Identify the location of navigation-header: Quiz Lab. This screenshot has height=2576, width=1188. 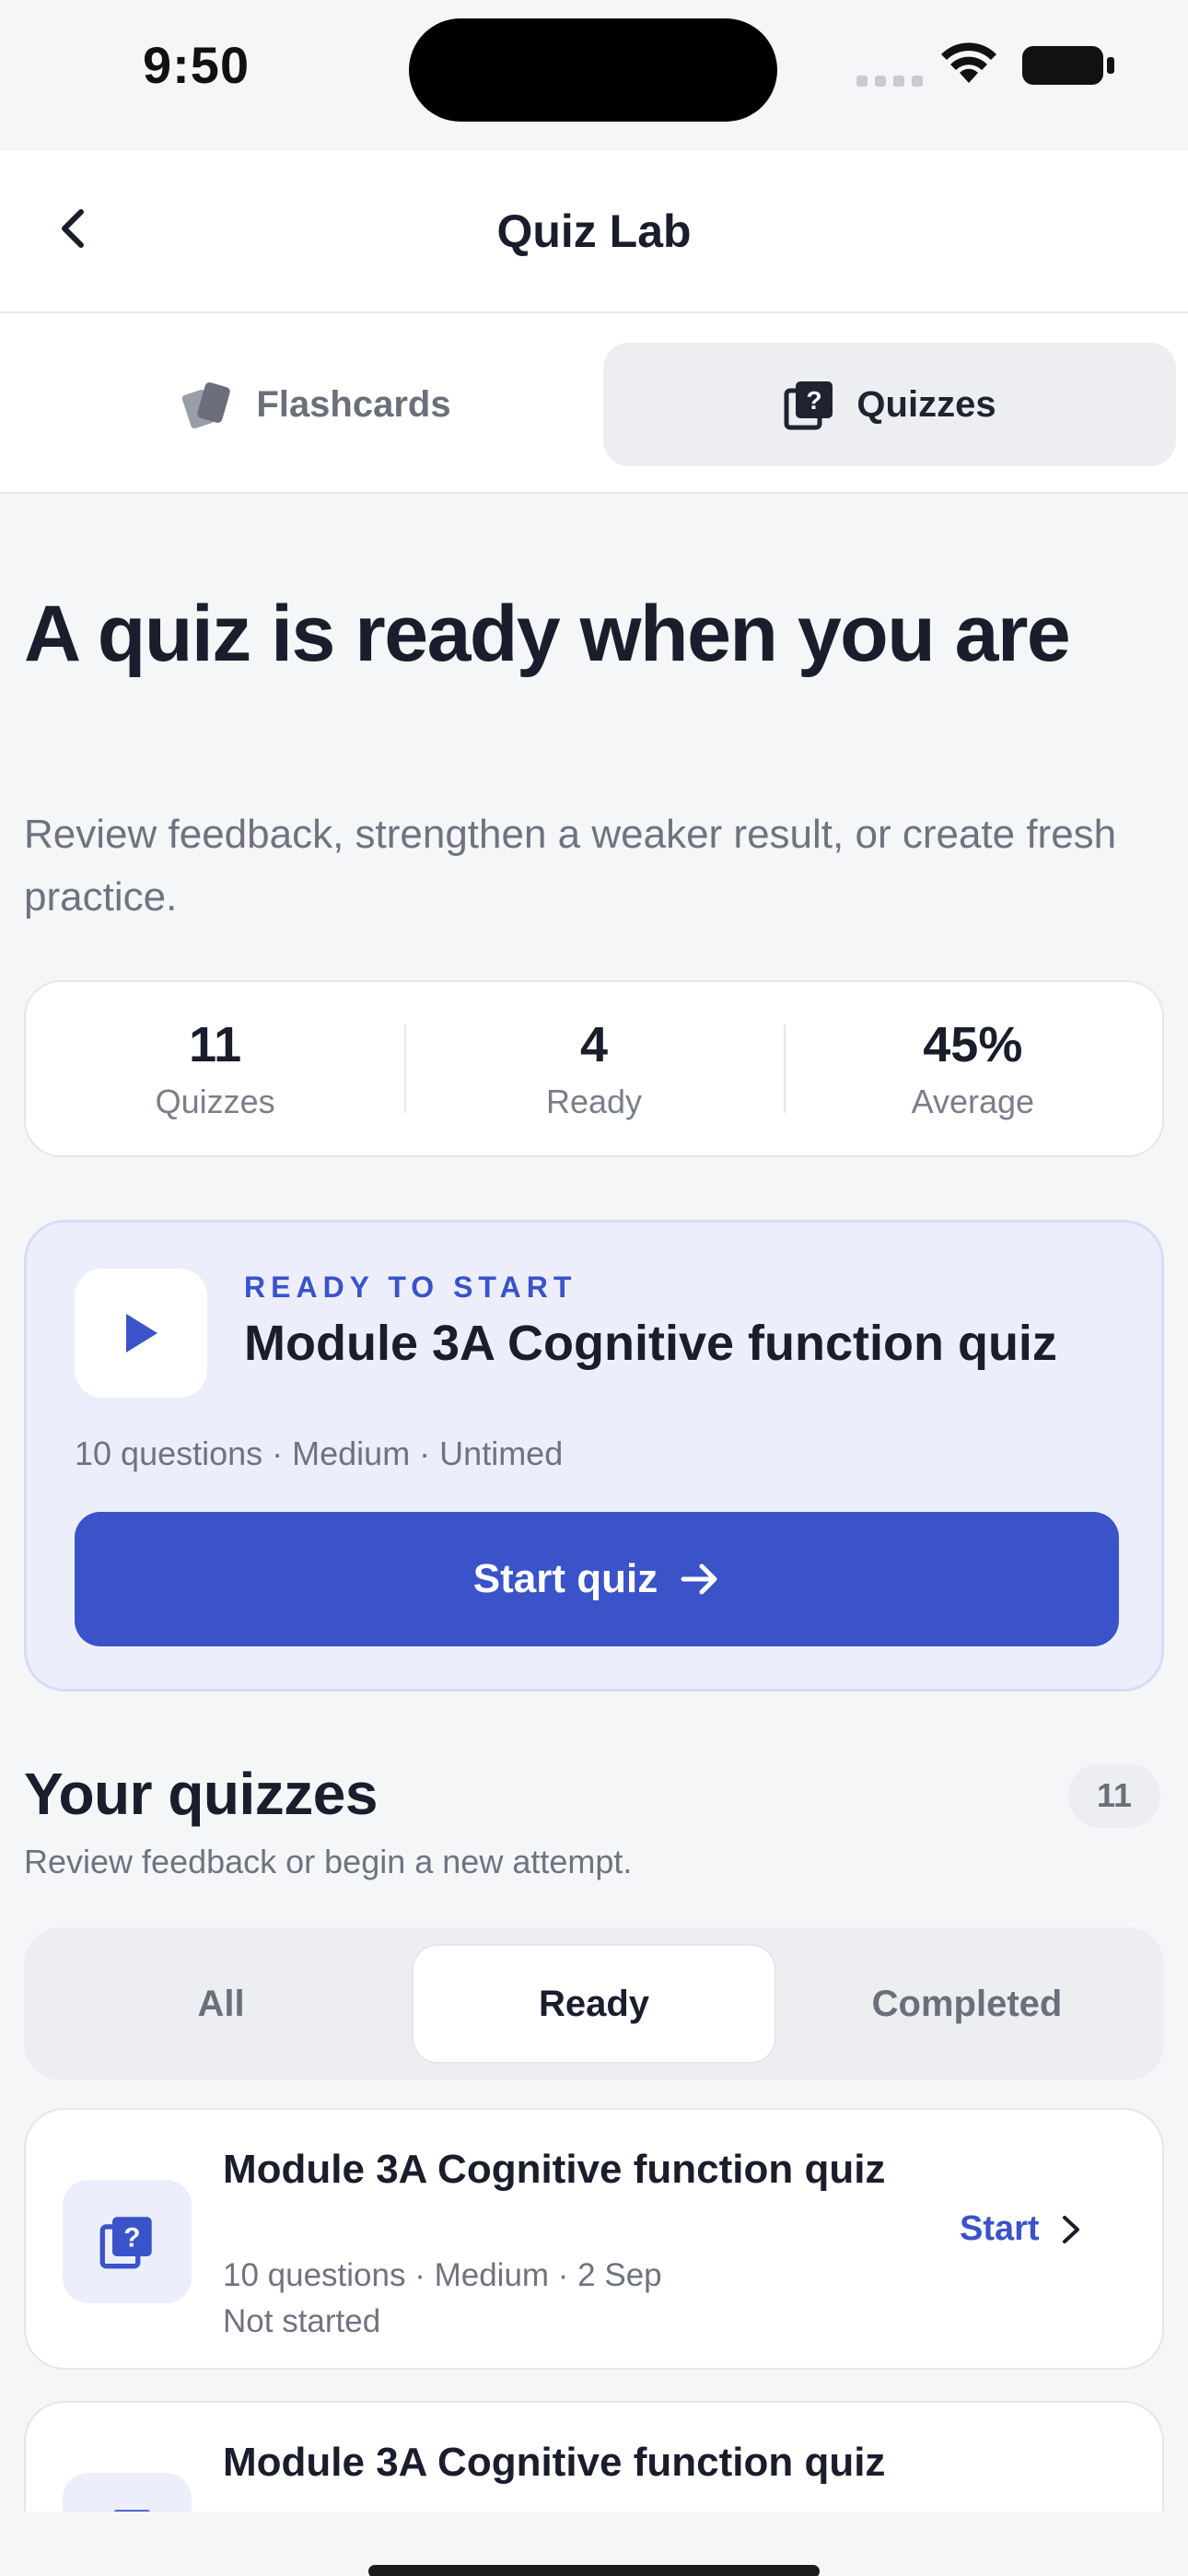
(594, 232).